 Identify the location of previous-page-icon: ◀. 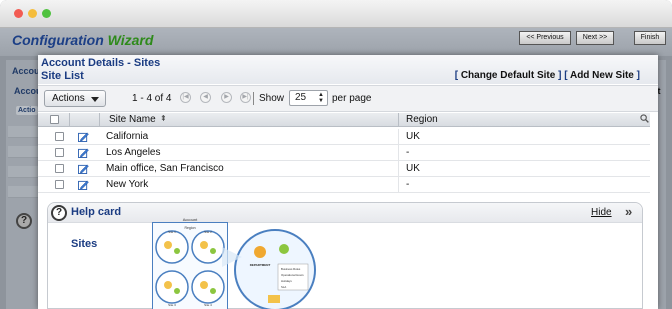
(205, 97).